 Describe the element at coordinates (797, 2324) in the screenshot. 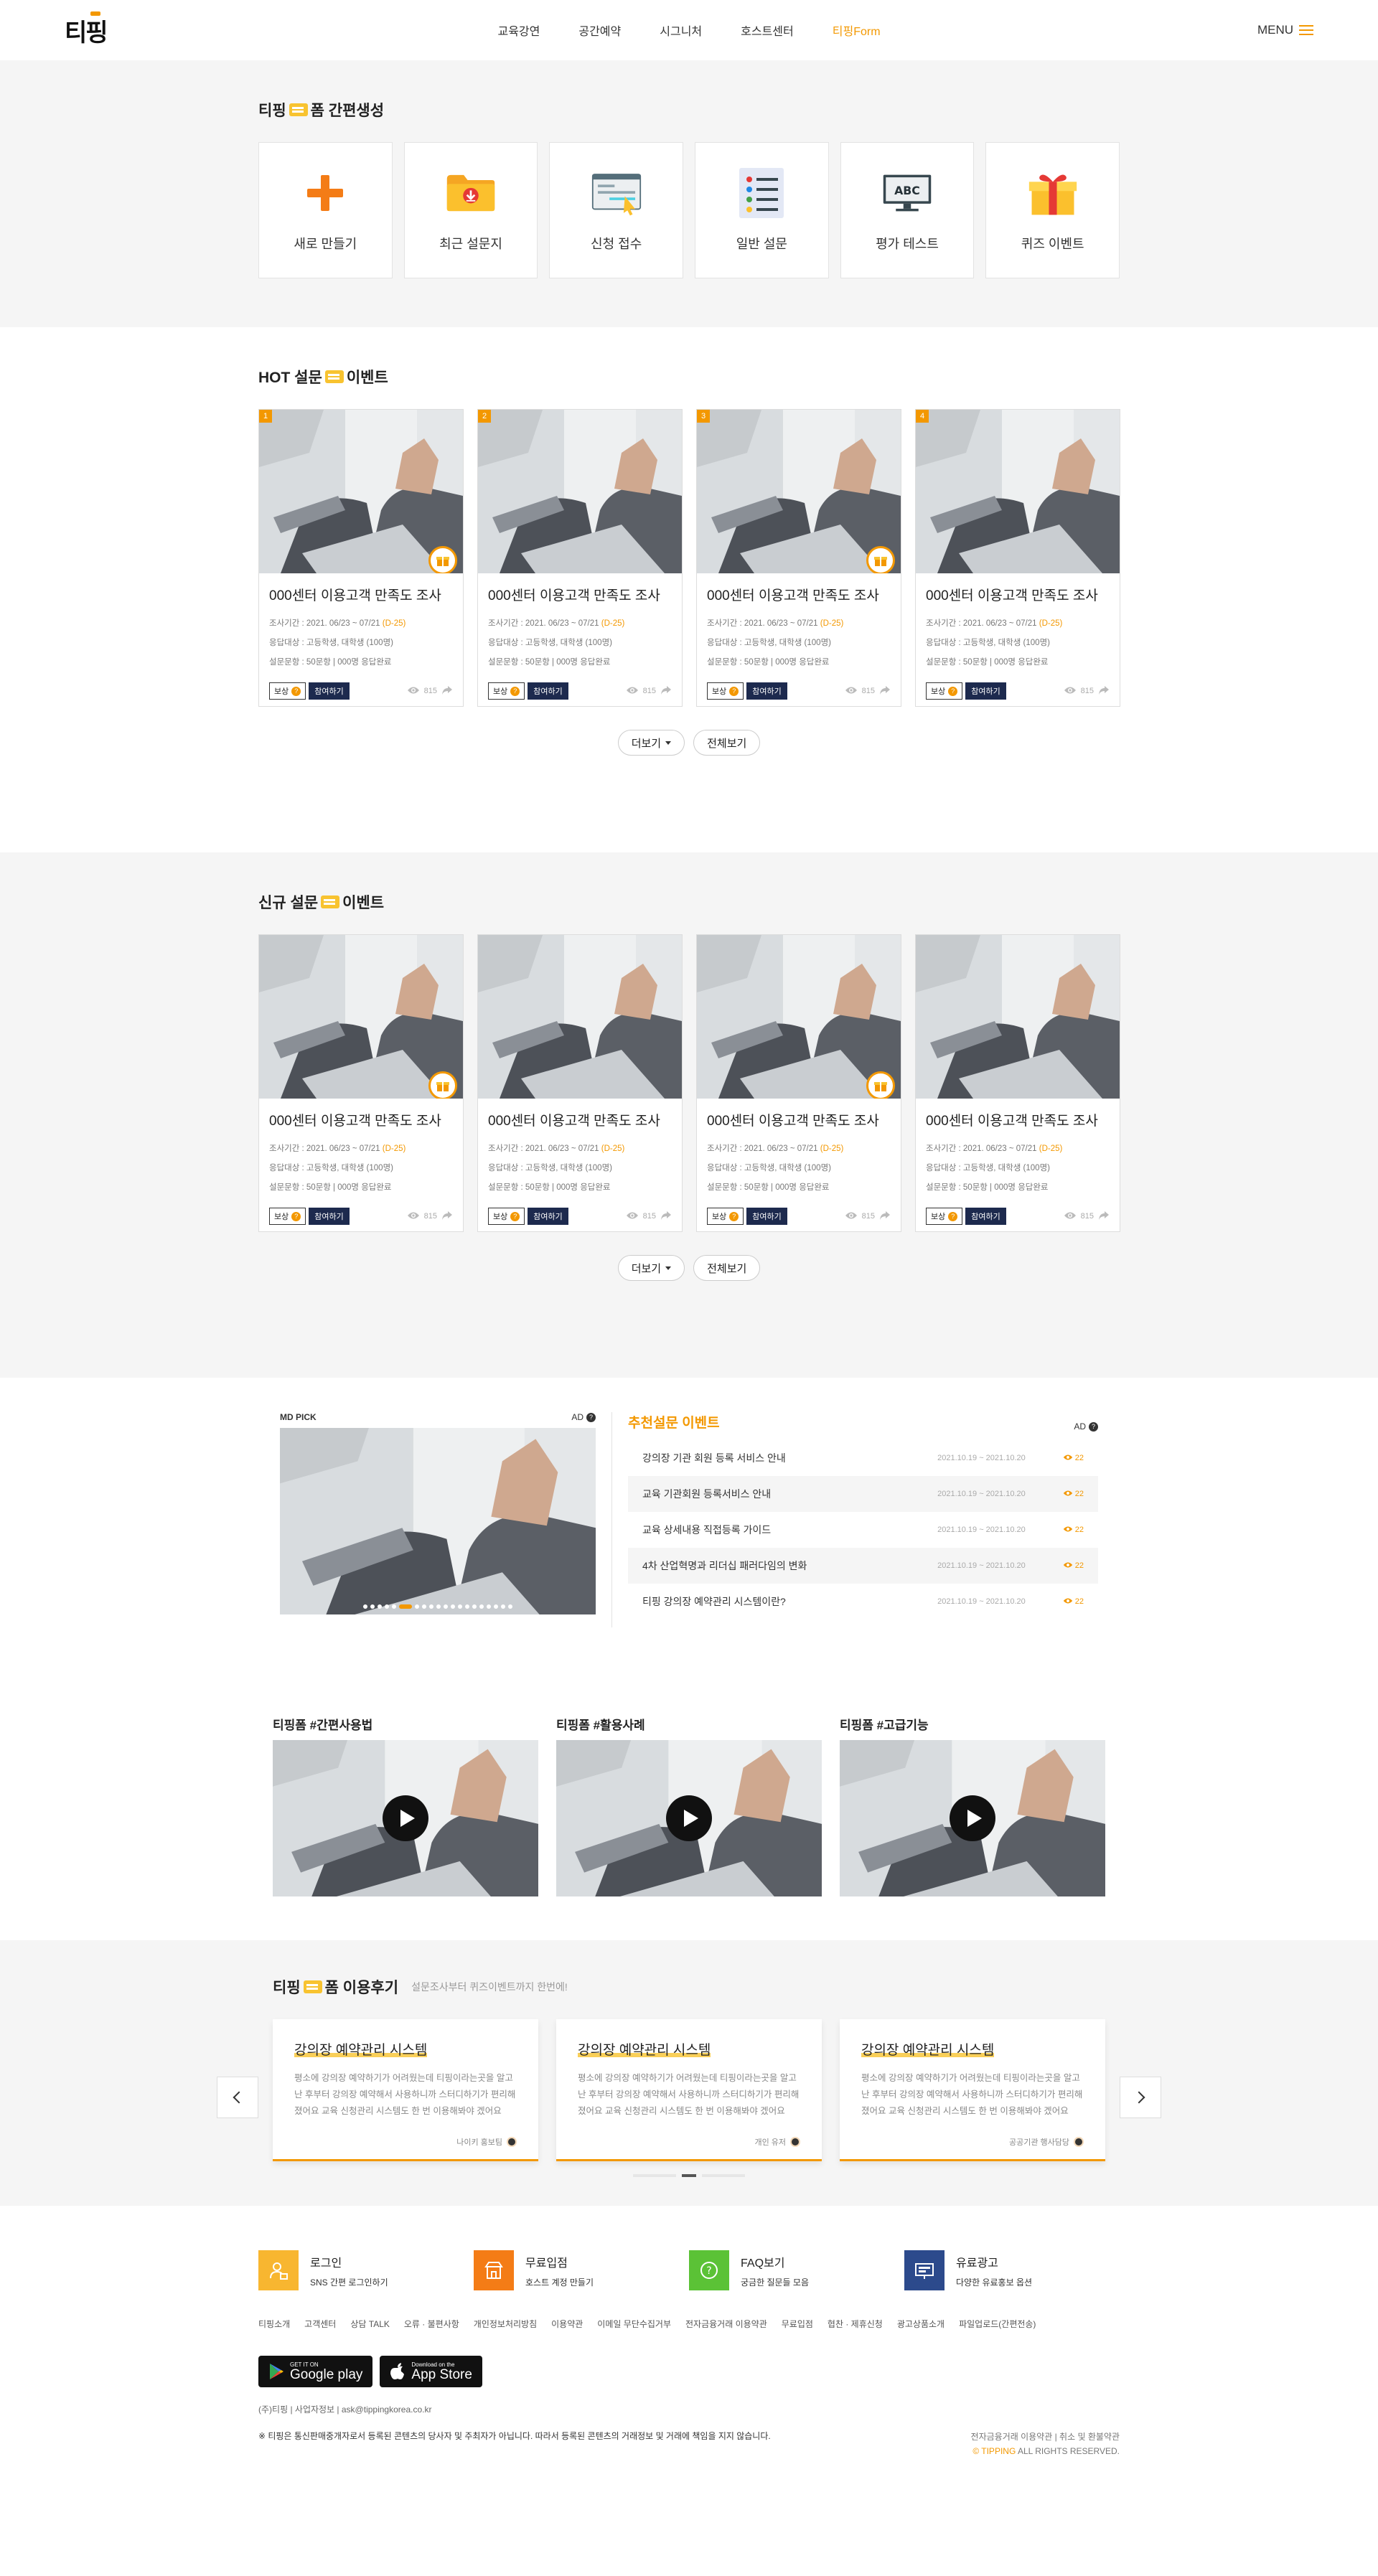

I see `footer-link: 무료입점` at that location.